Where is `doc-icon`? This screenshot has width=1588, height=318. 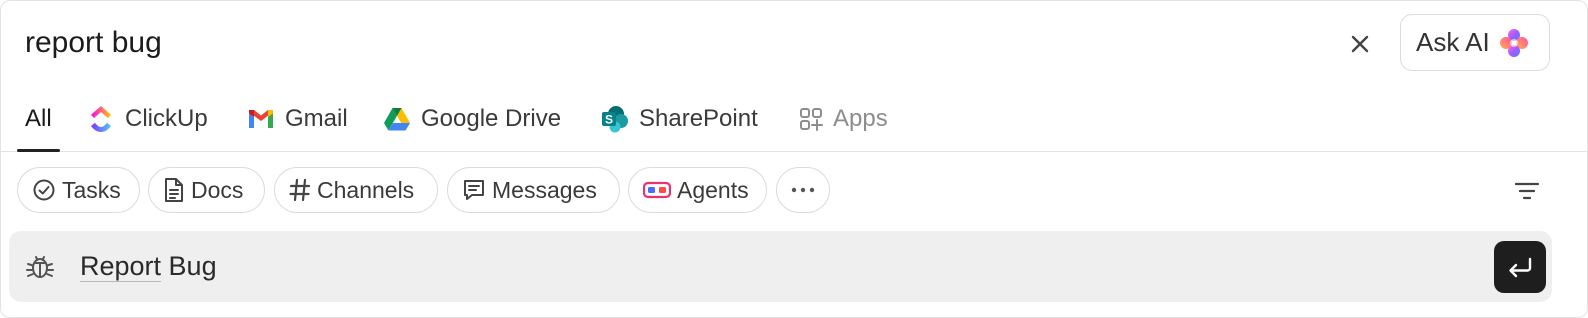
doc-icon is located at coordinates (174, 190).